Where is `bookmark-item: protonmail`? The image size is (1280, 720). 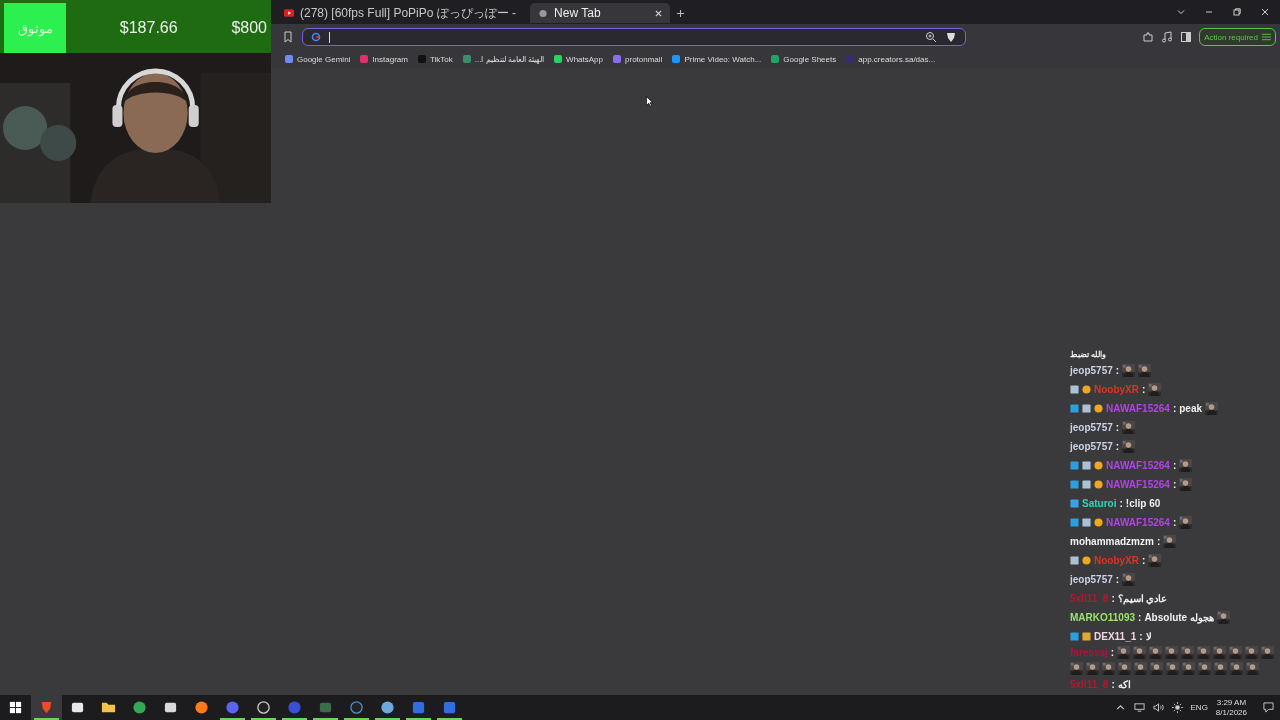 bookmark-item: protonmail is located at coordinates (638, 59).